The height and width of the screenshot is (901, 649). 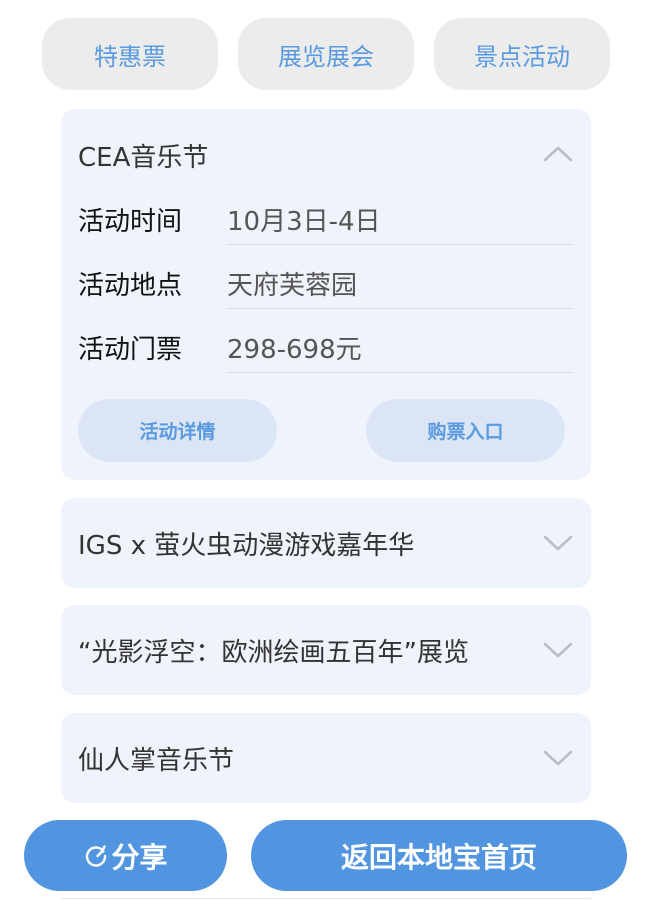 What do you see at coordinates (130, 54) in the screenshot?
I see `tab-special-tickets: 特惠票` at bounding box center [130, 54].